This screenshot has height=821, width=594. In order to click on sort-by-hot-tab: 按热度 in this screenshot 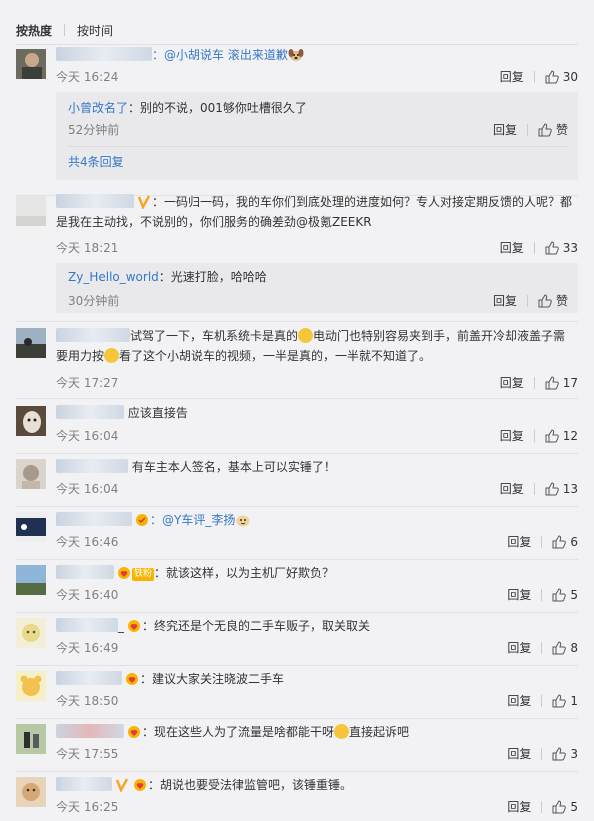, I will do `click(34, 30)`.